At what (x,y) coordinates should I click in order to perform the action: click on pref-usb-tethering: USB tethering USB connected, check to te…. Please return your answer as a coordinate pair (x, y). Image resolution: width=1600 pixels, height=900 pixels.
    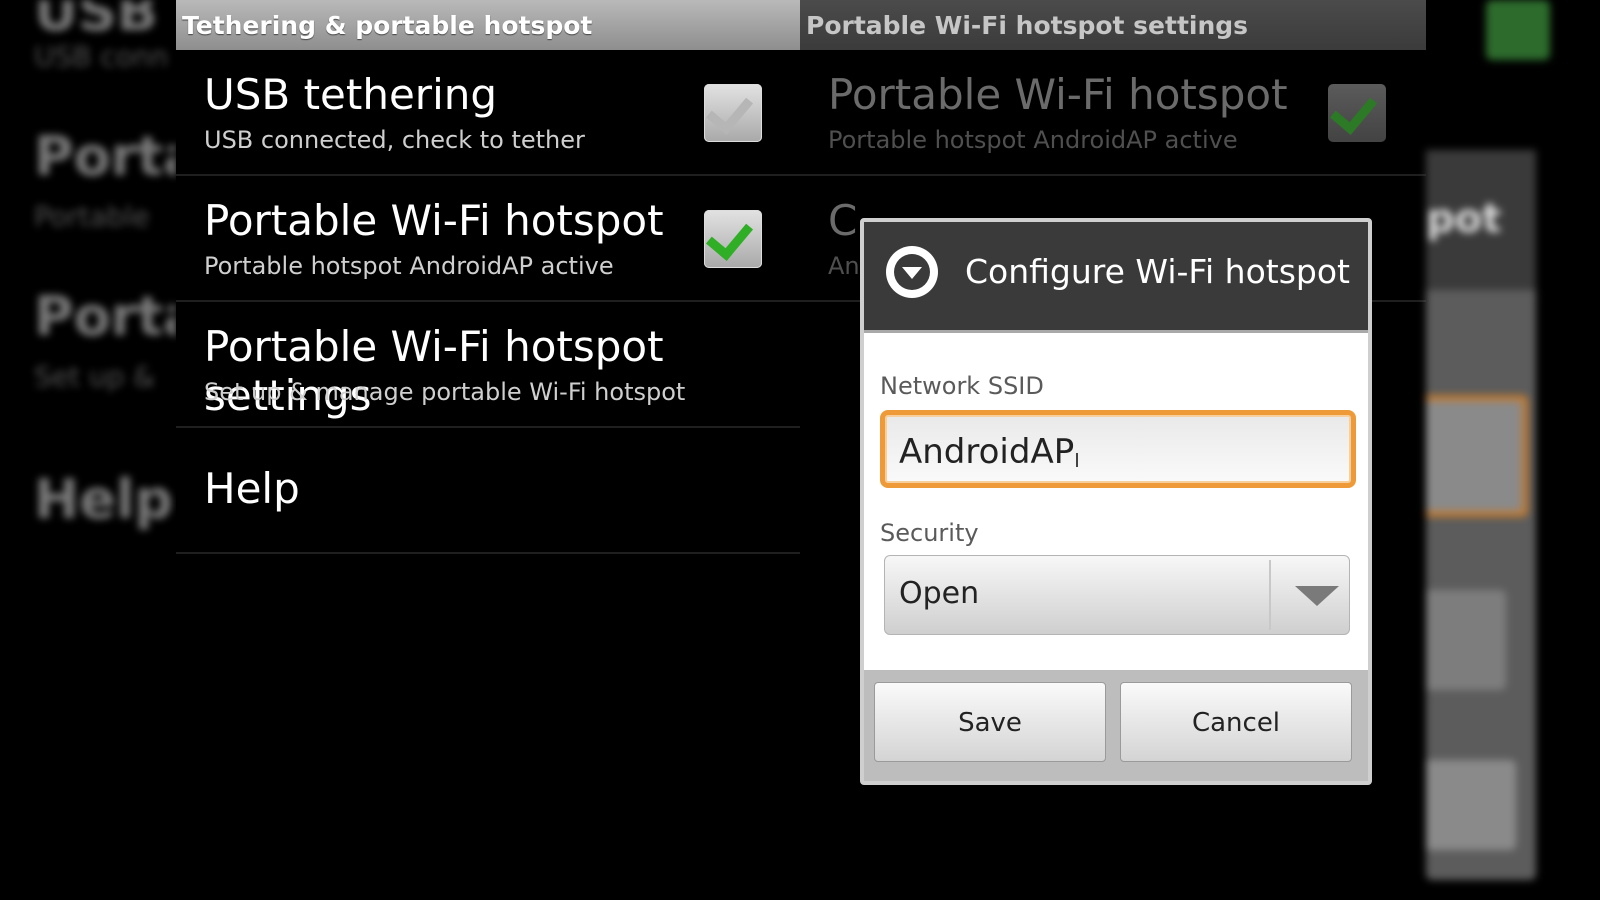
    Looking at the image, I should click on (488, 113).